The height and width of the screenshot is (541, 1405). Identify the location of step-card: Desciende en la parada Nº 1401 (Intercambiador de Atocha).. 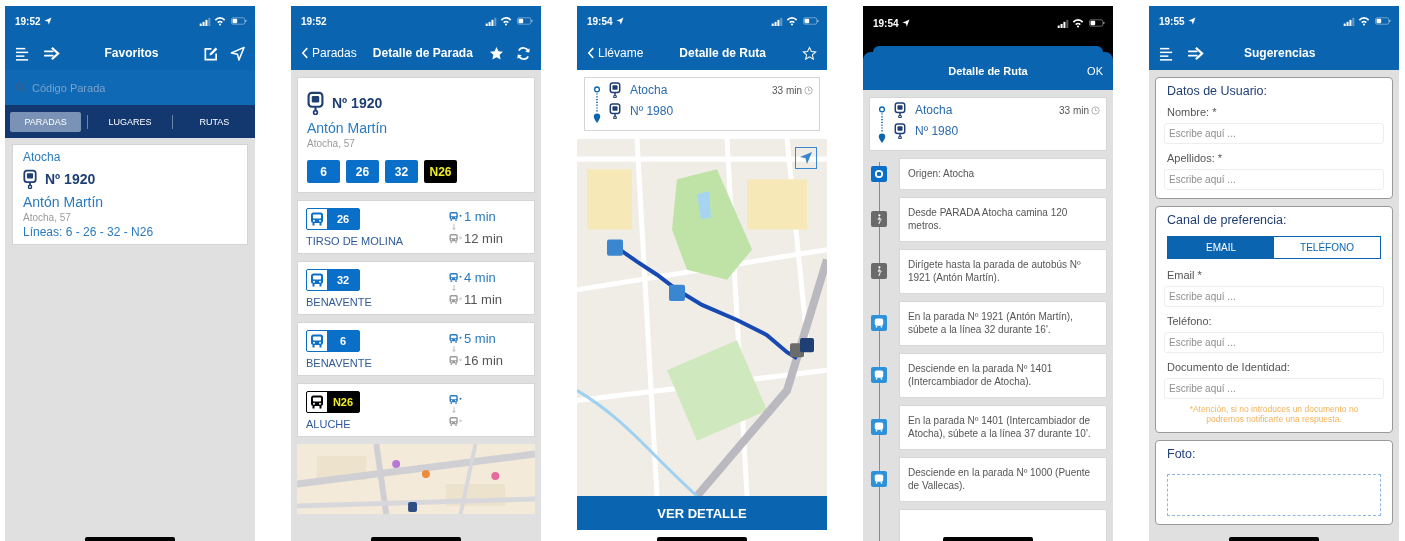
(1003, 375).